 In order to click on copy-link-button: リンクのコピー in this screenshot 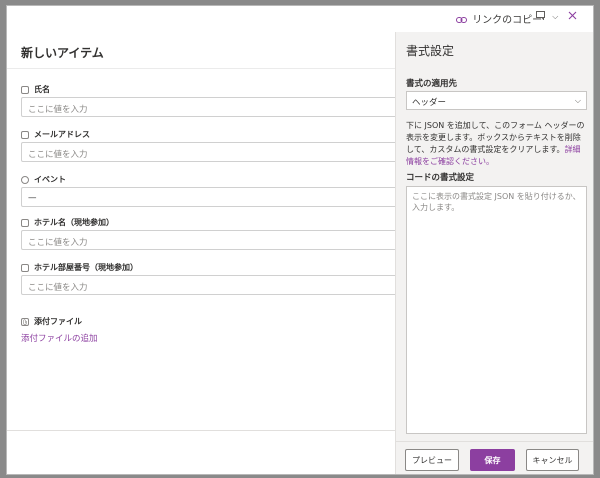, I will do `click(499, 18)`.